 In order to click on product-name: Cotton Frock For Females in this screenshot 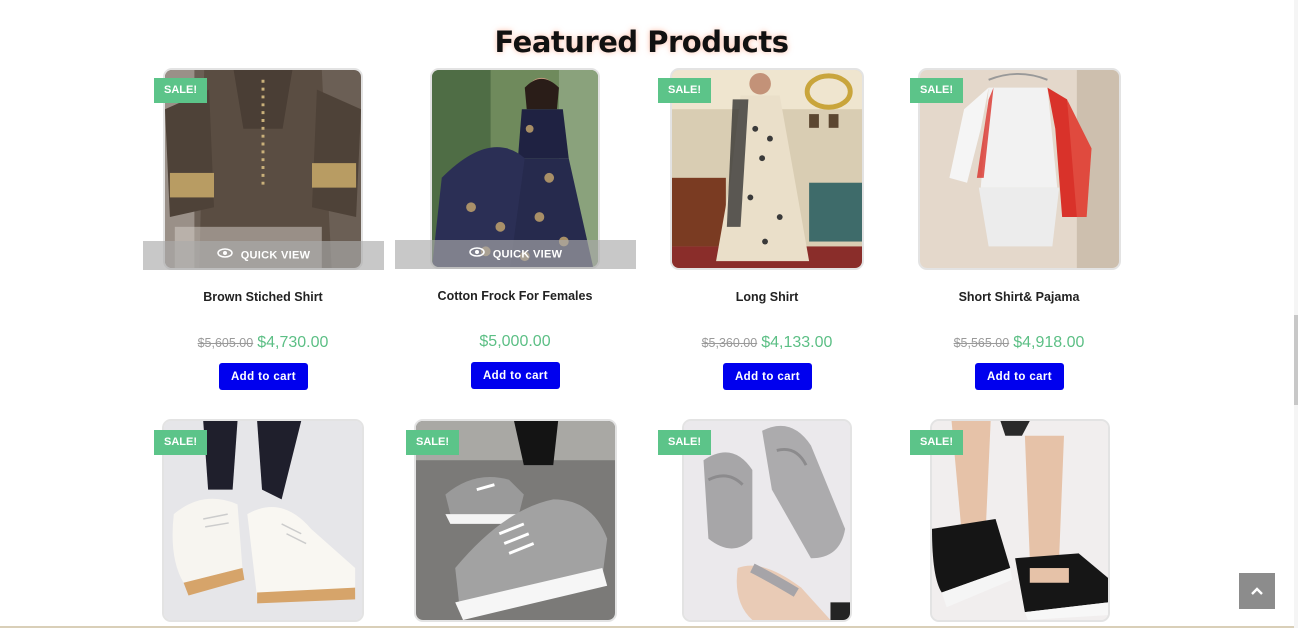, I will do `click(515, 296)`.